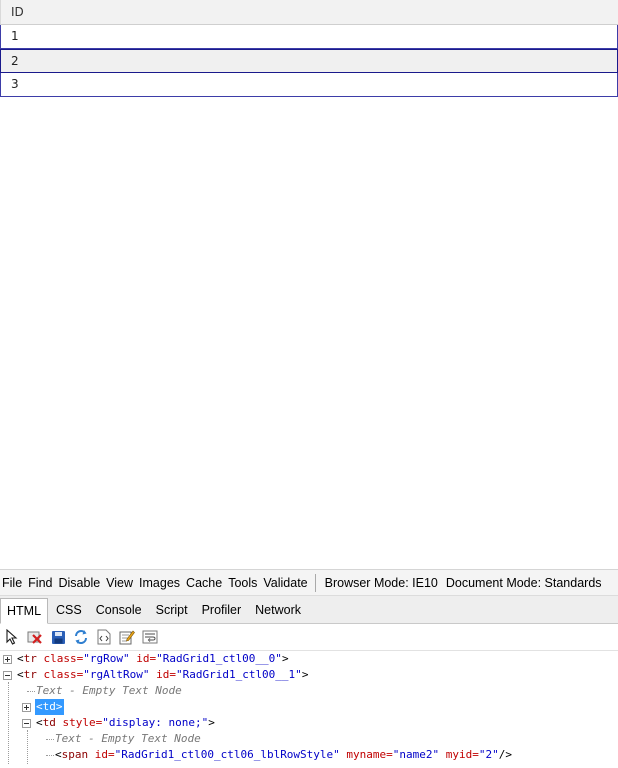  What do you see at coordinates (285, 583) in the screenshot?
I see `menu-validate: Validate` at bounding box center [285, 583].